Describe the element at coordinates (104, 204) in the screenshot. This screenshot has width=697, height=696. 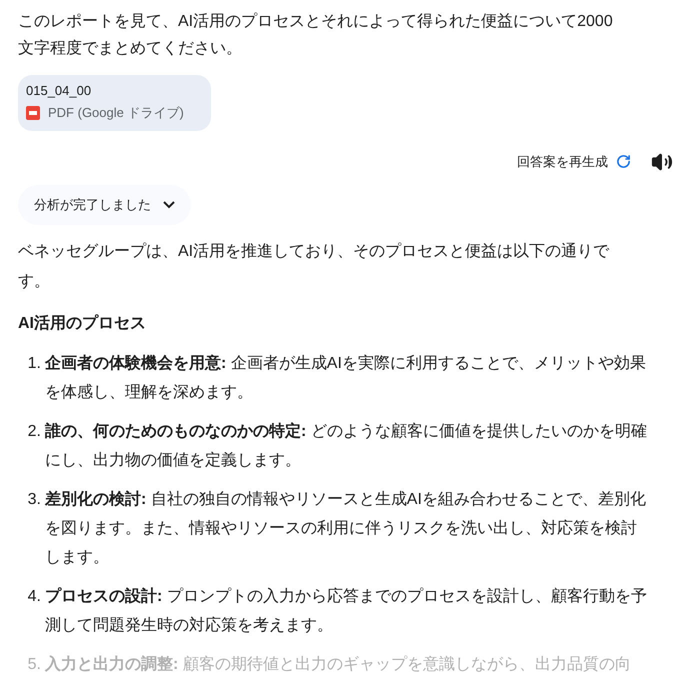
I see `analysis-chip: 分析が完了しました` at that location.